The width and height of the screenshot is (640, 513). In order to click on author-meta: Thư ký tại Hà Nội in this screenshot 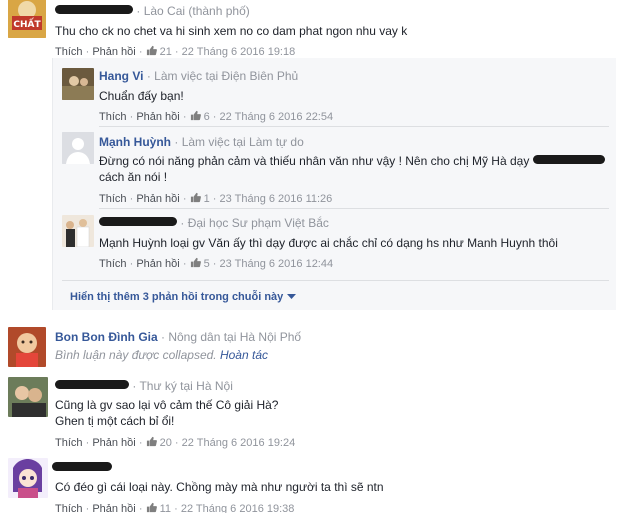, I will do `click(186, 386)`.